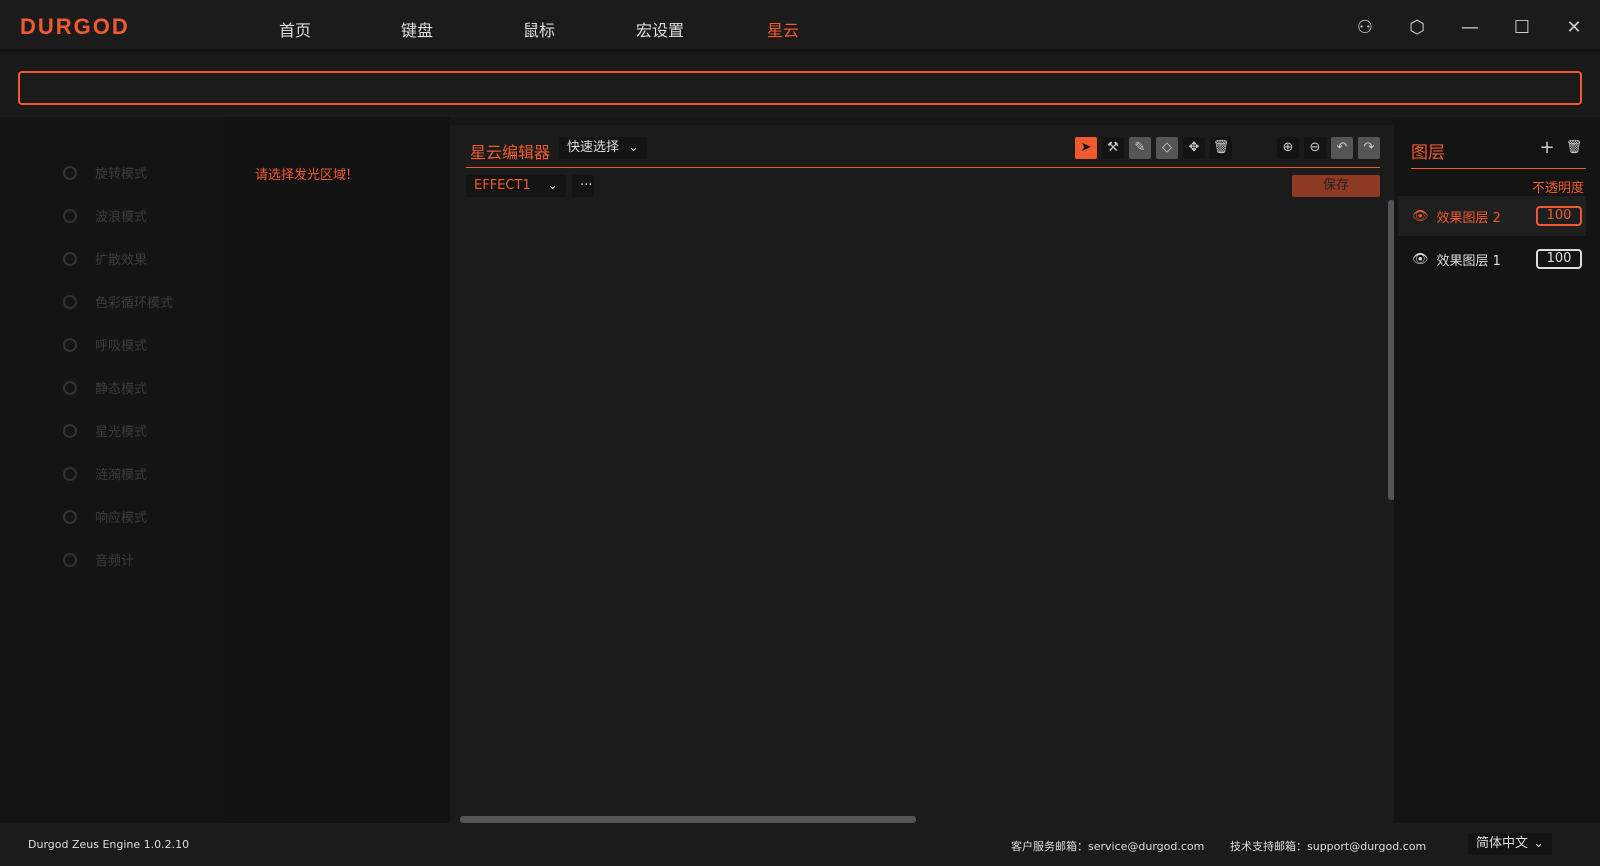 This screenshot has width=1600, height=866. I want to click on save-button: 保存, so click(1336, 186).